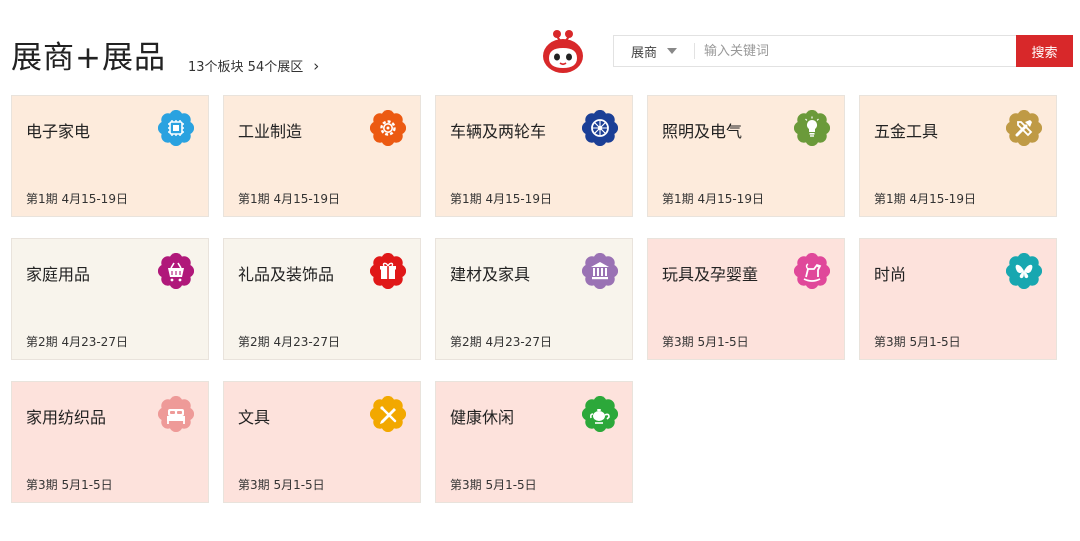 The height and width of the screenshot is (541, 1080). Describe the element at coordinates (600, 414) in the screenshot. I see `teapot-icon` at that location.